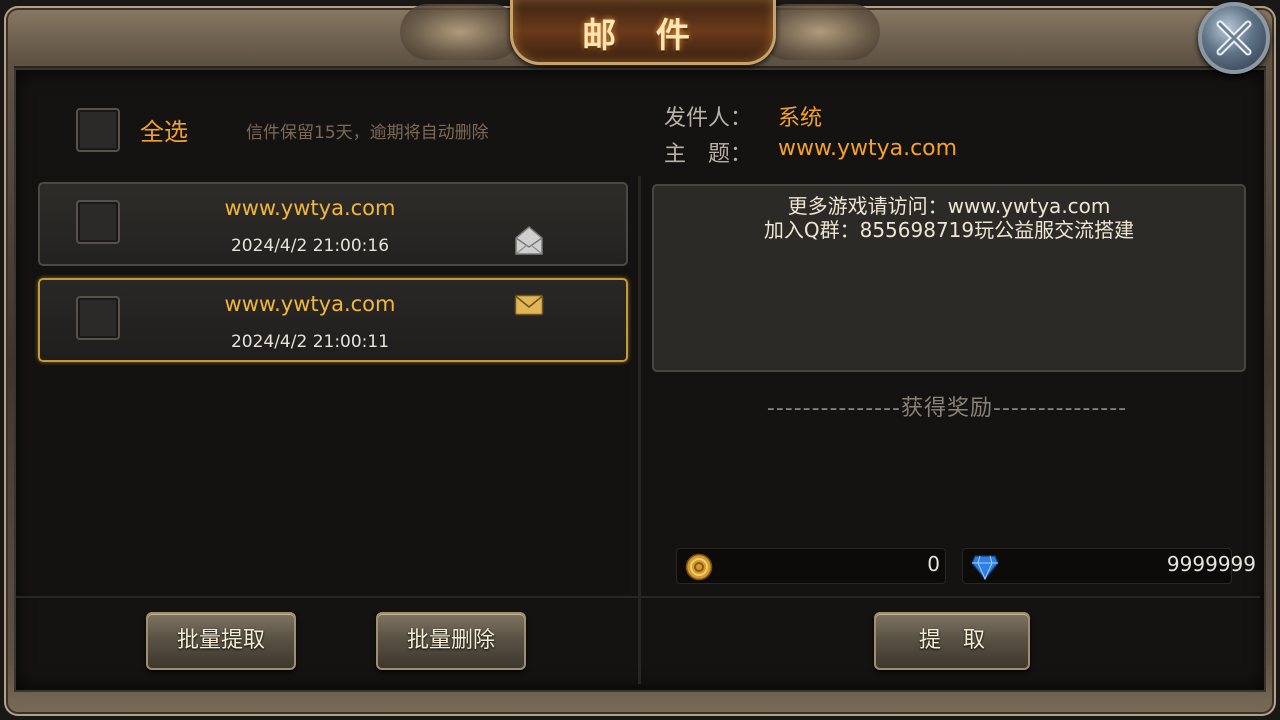  I want to click on mail-item-date: 2024/4/2 21:00:16, so click(310, 246).